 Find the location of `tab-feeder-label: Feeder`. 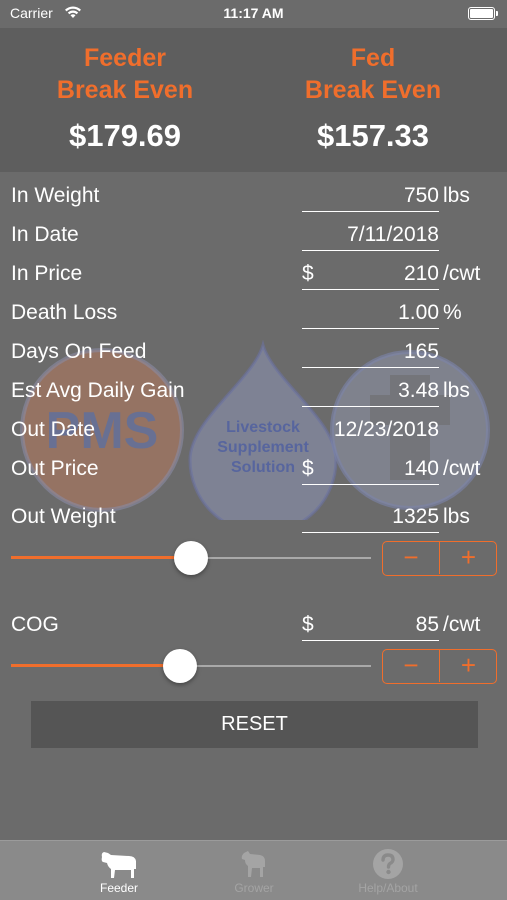

tab-feeder-label: Feeder is located at coordinates (119, 888).